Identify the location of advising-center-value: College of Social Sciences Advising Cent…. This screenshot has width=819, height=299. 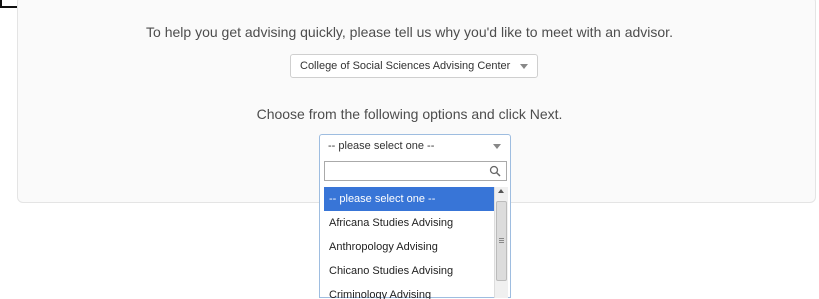
(405, 66).